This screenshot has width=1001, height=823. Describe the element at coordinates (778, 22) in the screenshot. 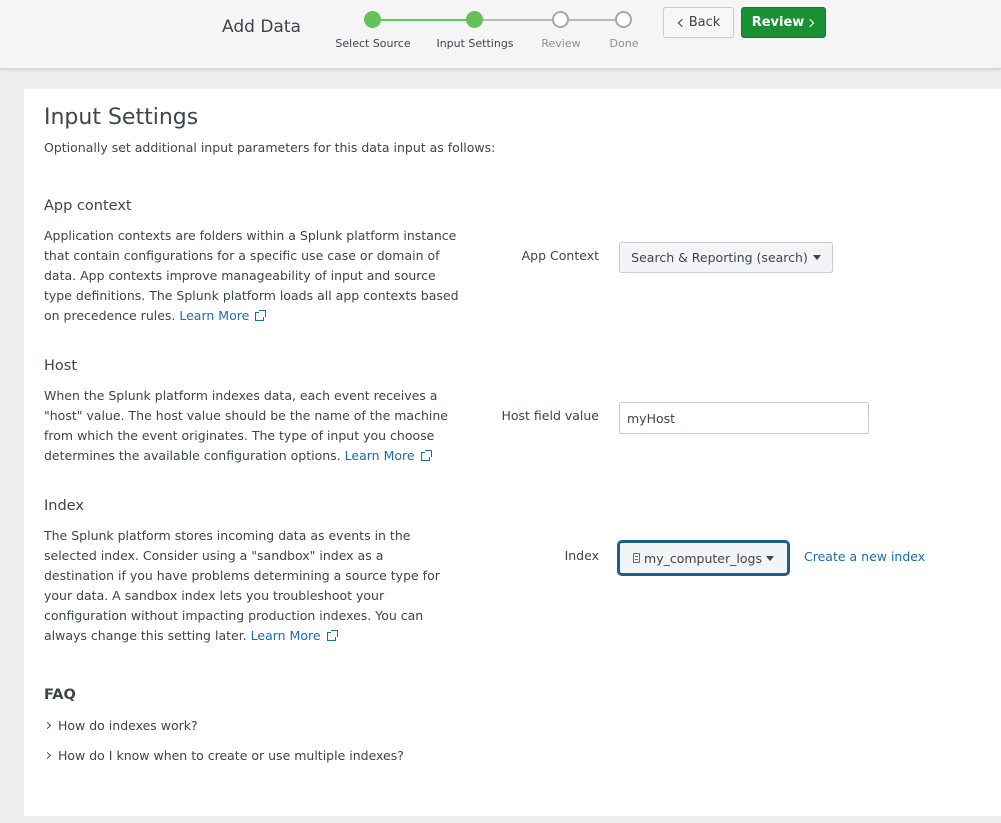

I see `review-button-label: Review` at that location.